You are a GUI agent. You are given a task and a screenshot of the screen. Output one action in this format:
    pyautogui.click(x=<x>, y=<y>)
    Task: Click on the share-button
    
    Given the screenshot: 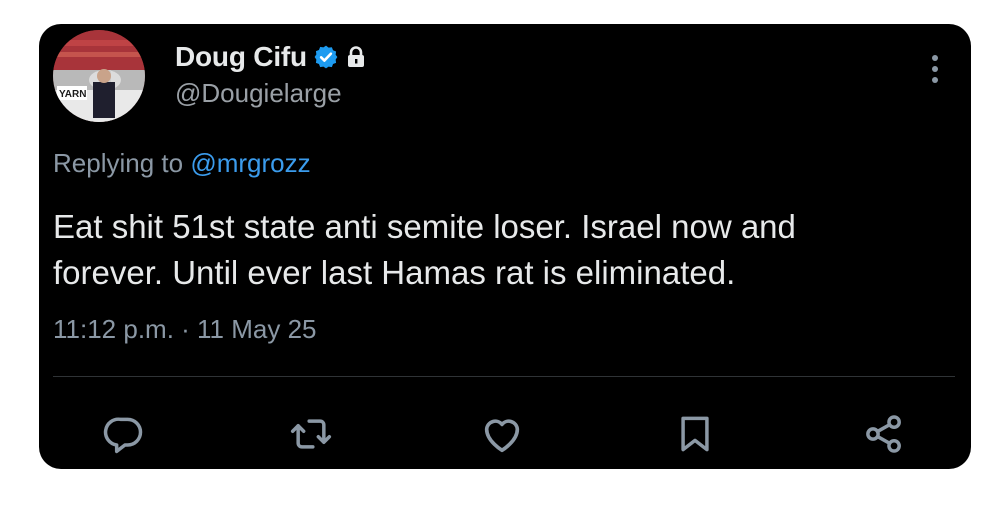 What is the action you would take?
    pyautogui.click(x=884, y=434)
    